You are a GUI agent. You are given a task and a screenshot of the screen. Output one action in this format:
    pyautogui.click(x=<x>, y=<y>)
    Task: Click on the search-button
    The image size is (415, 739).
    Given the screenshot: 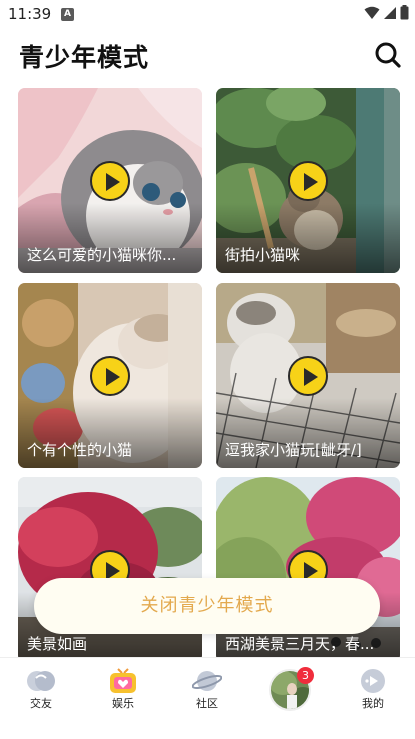 What is the action you would take?
    pyautogui.click(x=388, y=55)
    